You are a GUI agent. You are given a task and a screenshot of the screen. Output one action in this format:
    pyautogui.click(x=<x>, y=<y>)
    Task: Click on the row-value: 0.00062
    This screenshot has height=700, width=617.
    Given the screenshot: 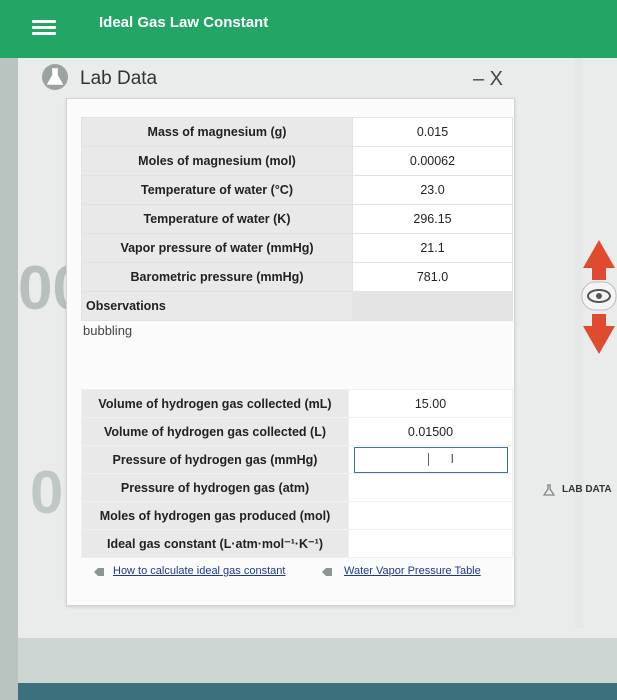 What is the action you would take?
    pyautogui.click(x=432, y=161)
    